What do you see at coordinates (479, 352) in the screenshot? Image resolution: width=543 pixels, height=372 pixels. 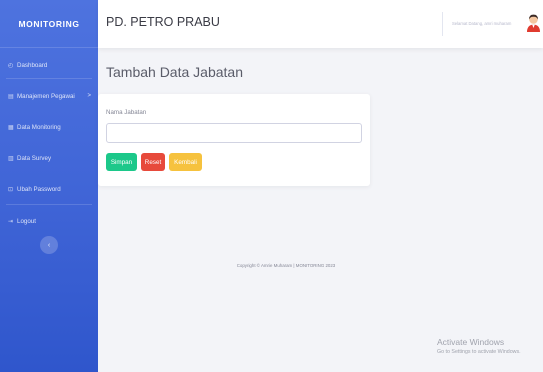 I see `activate-windows-subtitle: Go to Settings to activate Windows.` at bounding box center [479, 352].